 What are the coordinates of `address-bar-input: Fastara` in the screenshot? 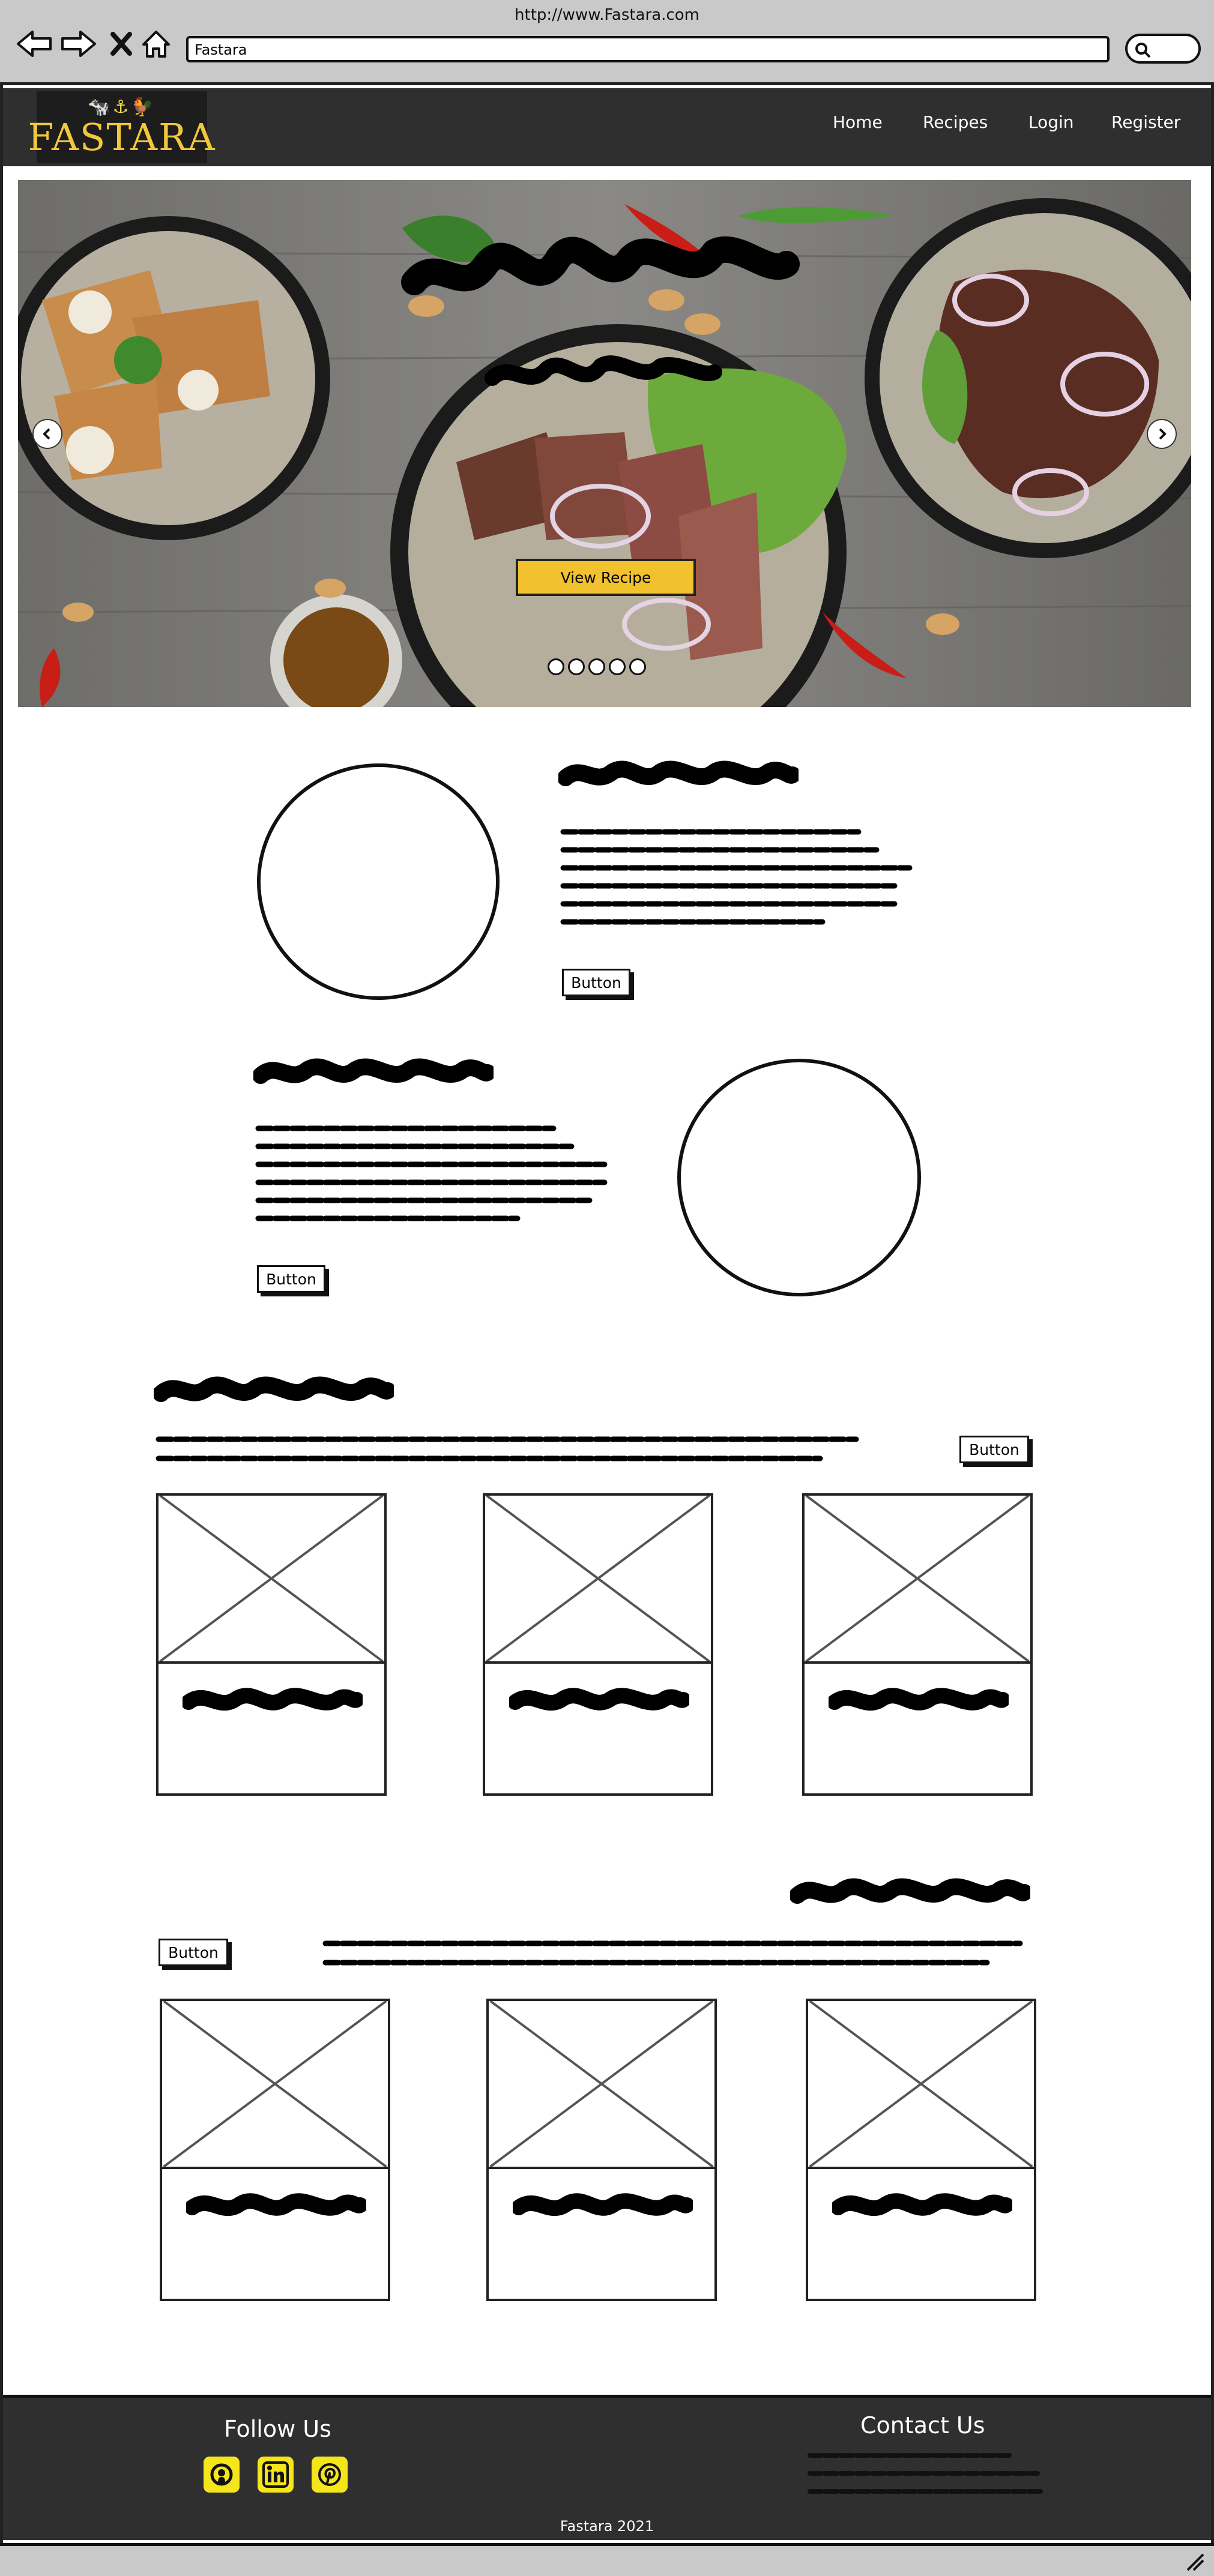 It's located at (648, 49).